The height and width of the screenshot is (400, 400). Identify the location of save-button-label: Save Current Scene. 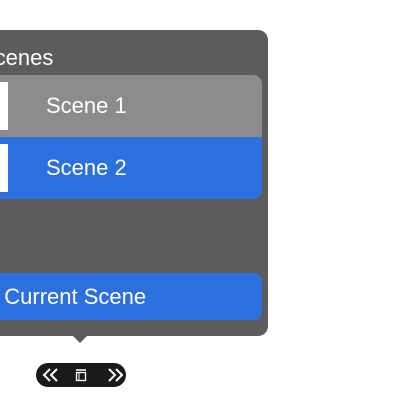
(73, 296).